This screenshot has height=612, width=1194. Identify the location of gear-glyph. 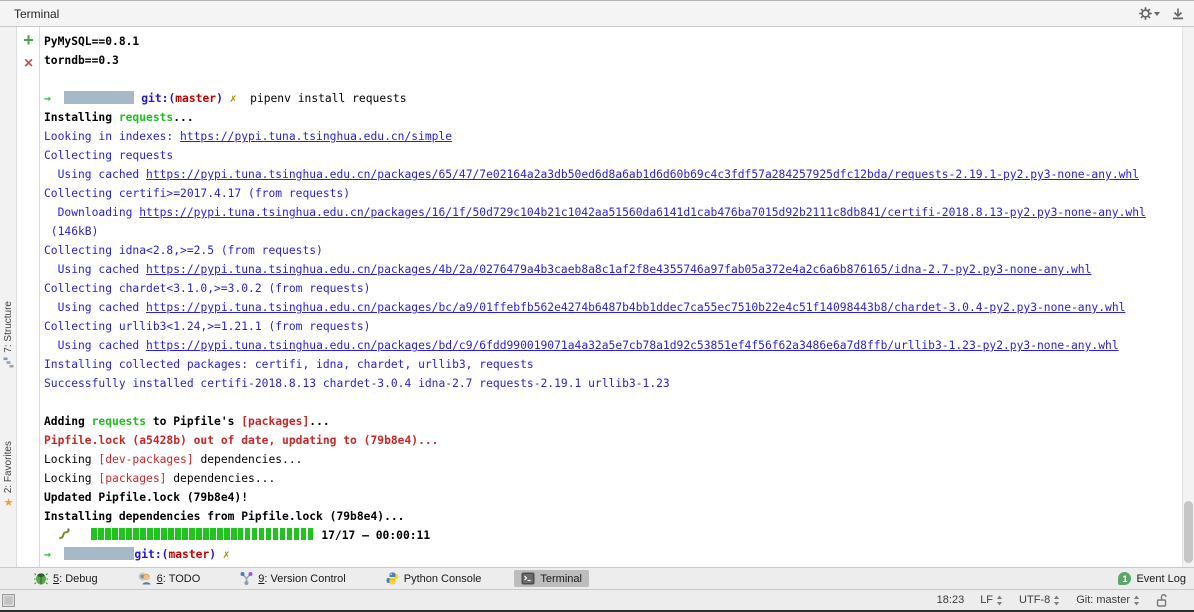
(1145, 13).